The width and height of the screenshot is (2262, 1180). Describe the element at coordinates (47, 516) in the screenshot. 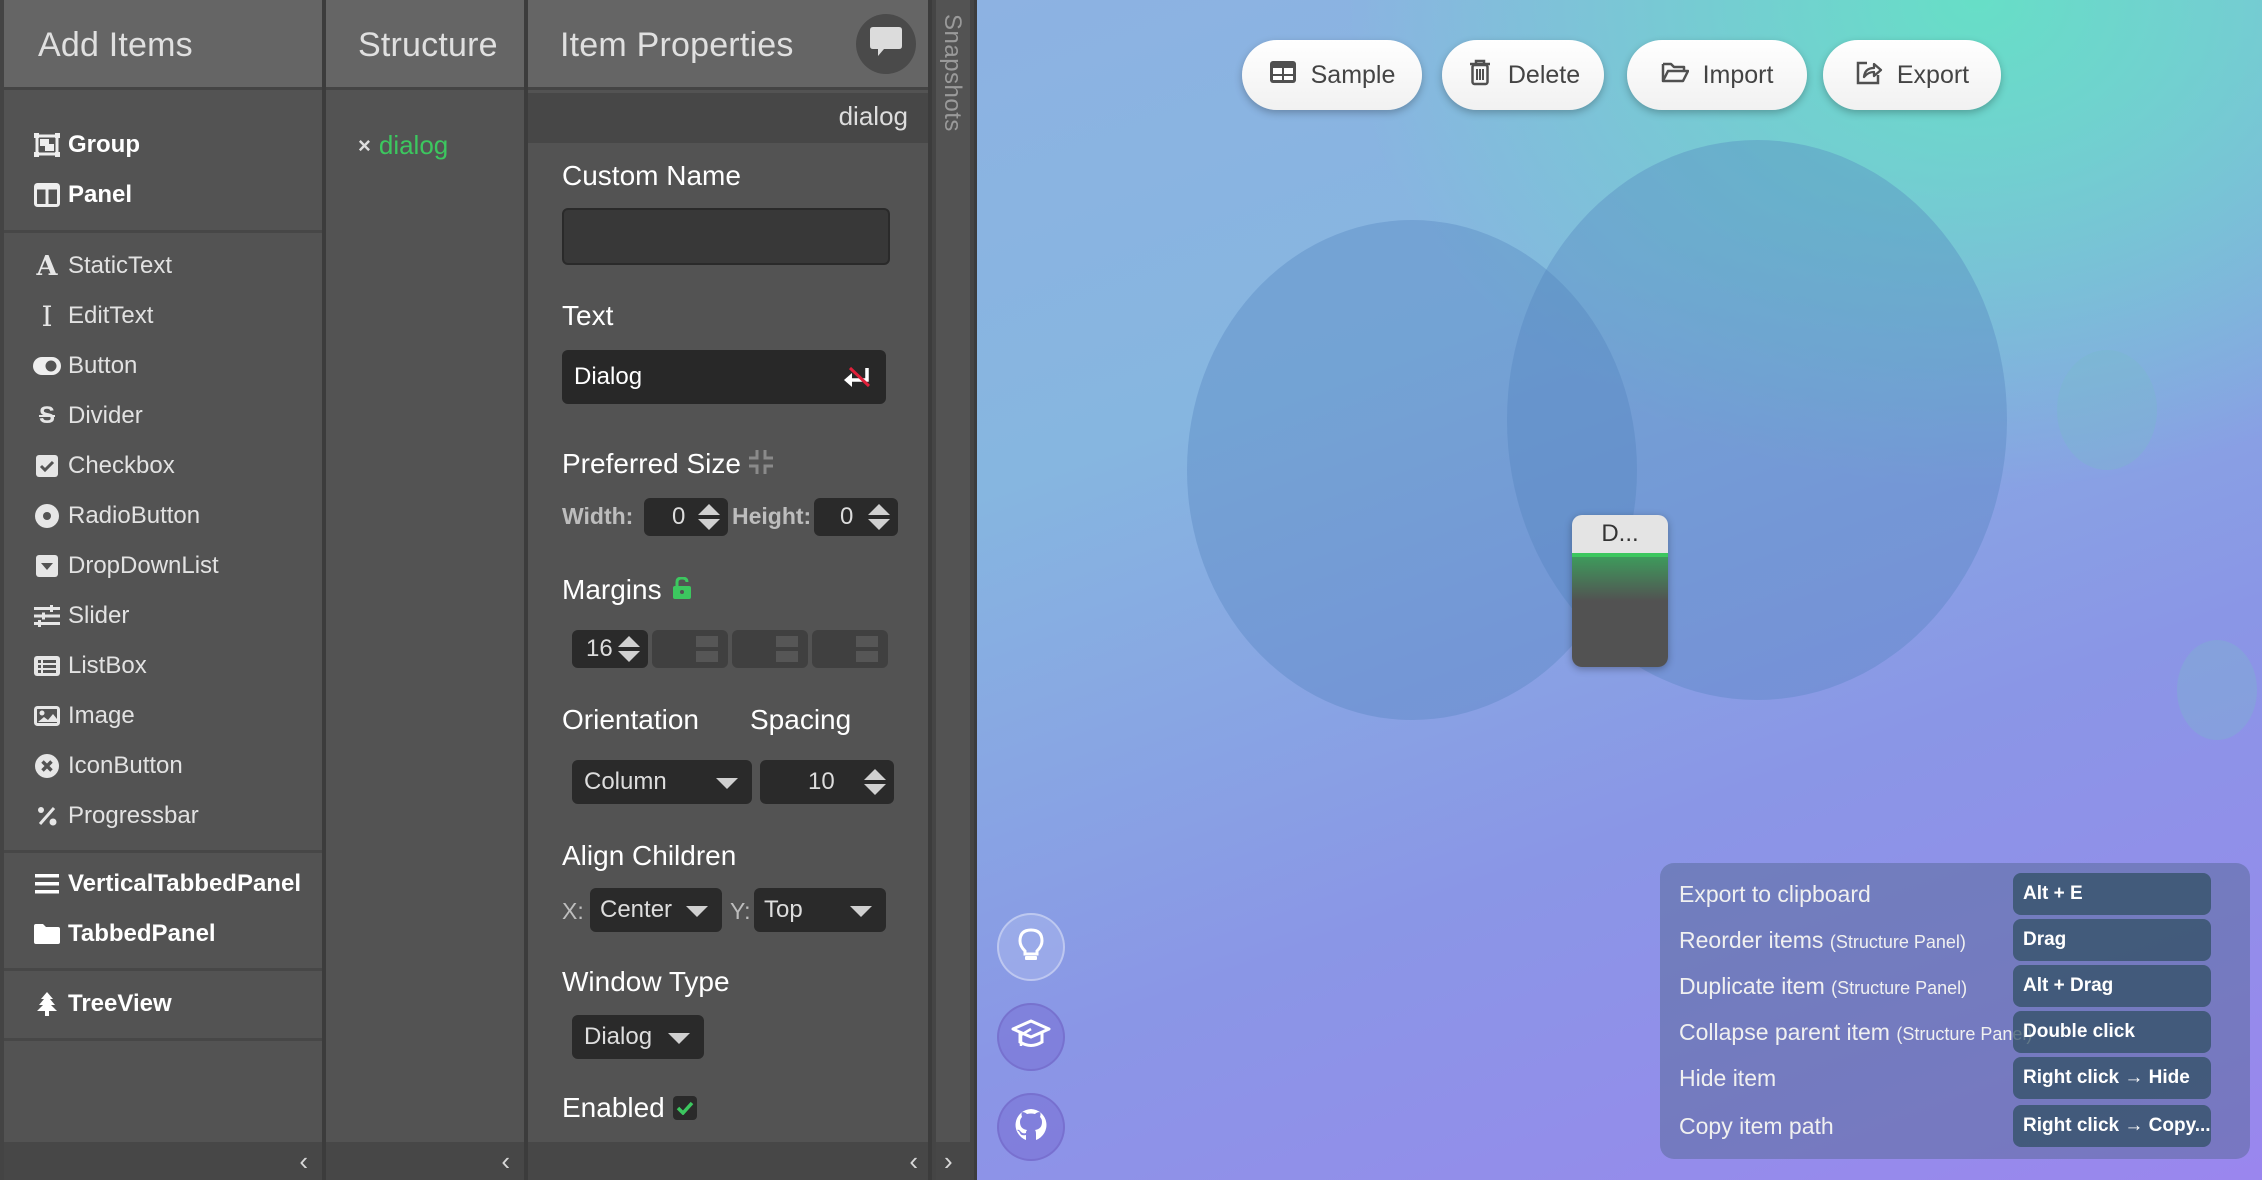

I see `radio-icon` at that location.